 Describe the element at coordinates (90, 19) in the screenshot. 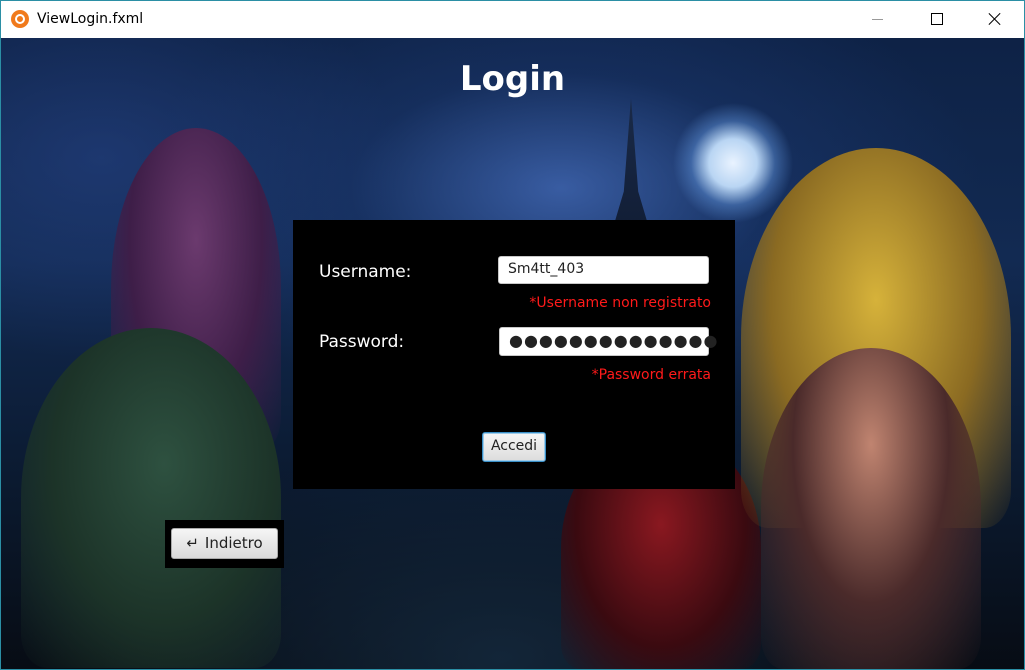

I see `window-title: ViewLogin.fxml` at that location.